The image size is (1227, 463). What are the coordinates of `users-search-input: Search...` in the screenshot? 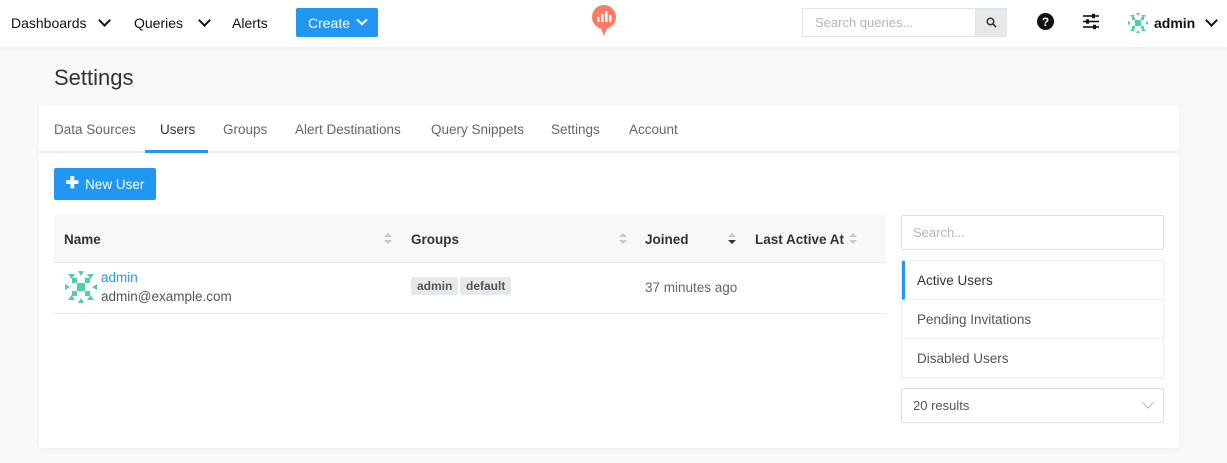 It's located at (1032, 232).